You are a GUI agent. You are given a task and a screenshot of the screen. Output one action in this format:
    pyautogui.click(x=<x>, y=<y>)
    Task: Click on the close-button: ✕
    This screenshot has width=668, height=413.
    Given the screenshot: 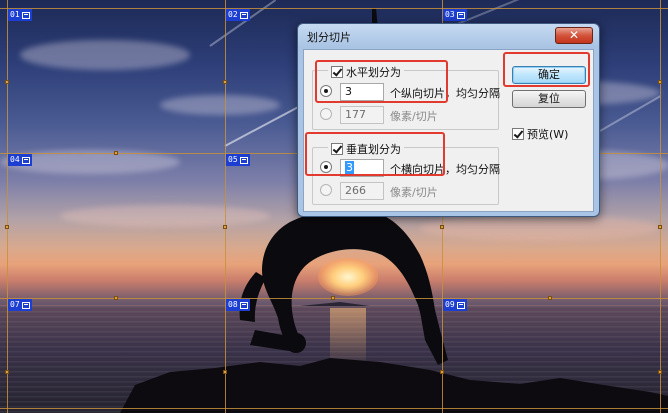 What is the action you would take?
    pyautogui.click(x=574, y=35)
    